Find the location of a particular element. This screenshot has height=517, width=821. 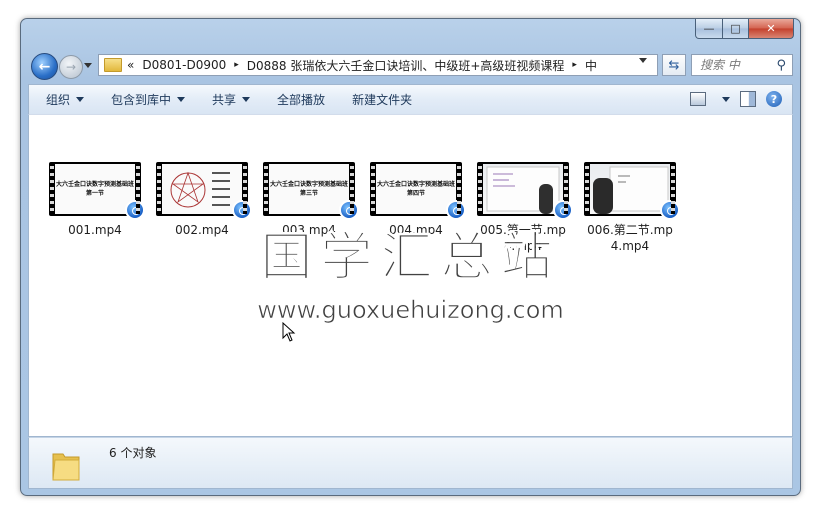

arrow-right-icon: → is located at coordinates (71, 67).